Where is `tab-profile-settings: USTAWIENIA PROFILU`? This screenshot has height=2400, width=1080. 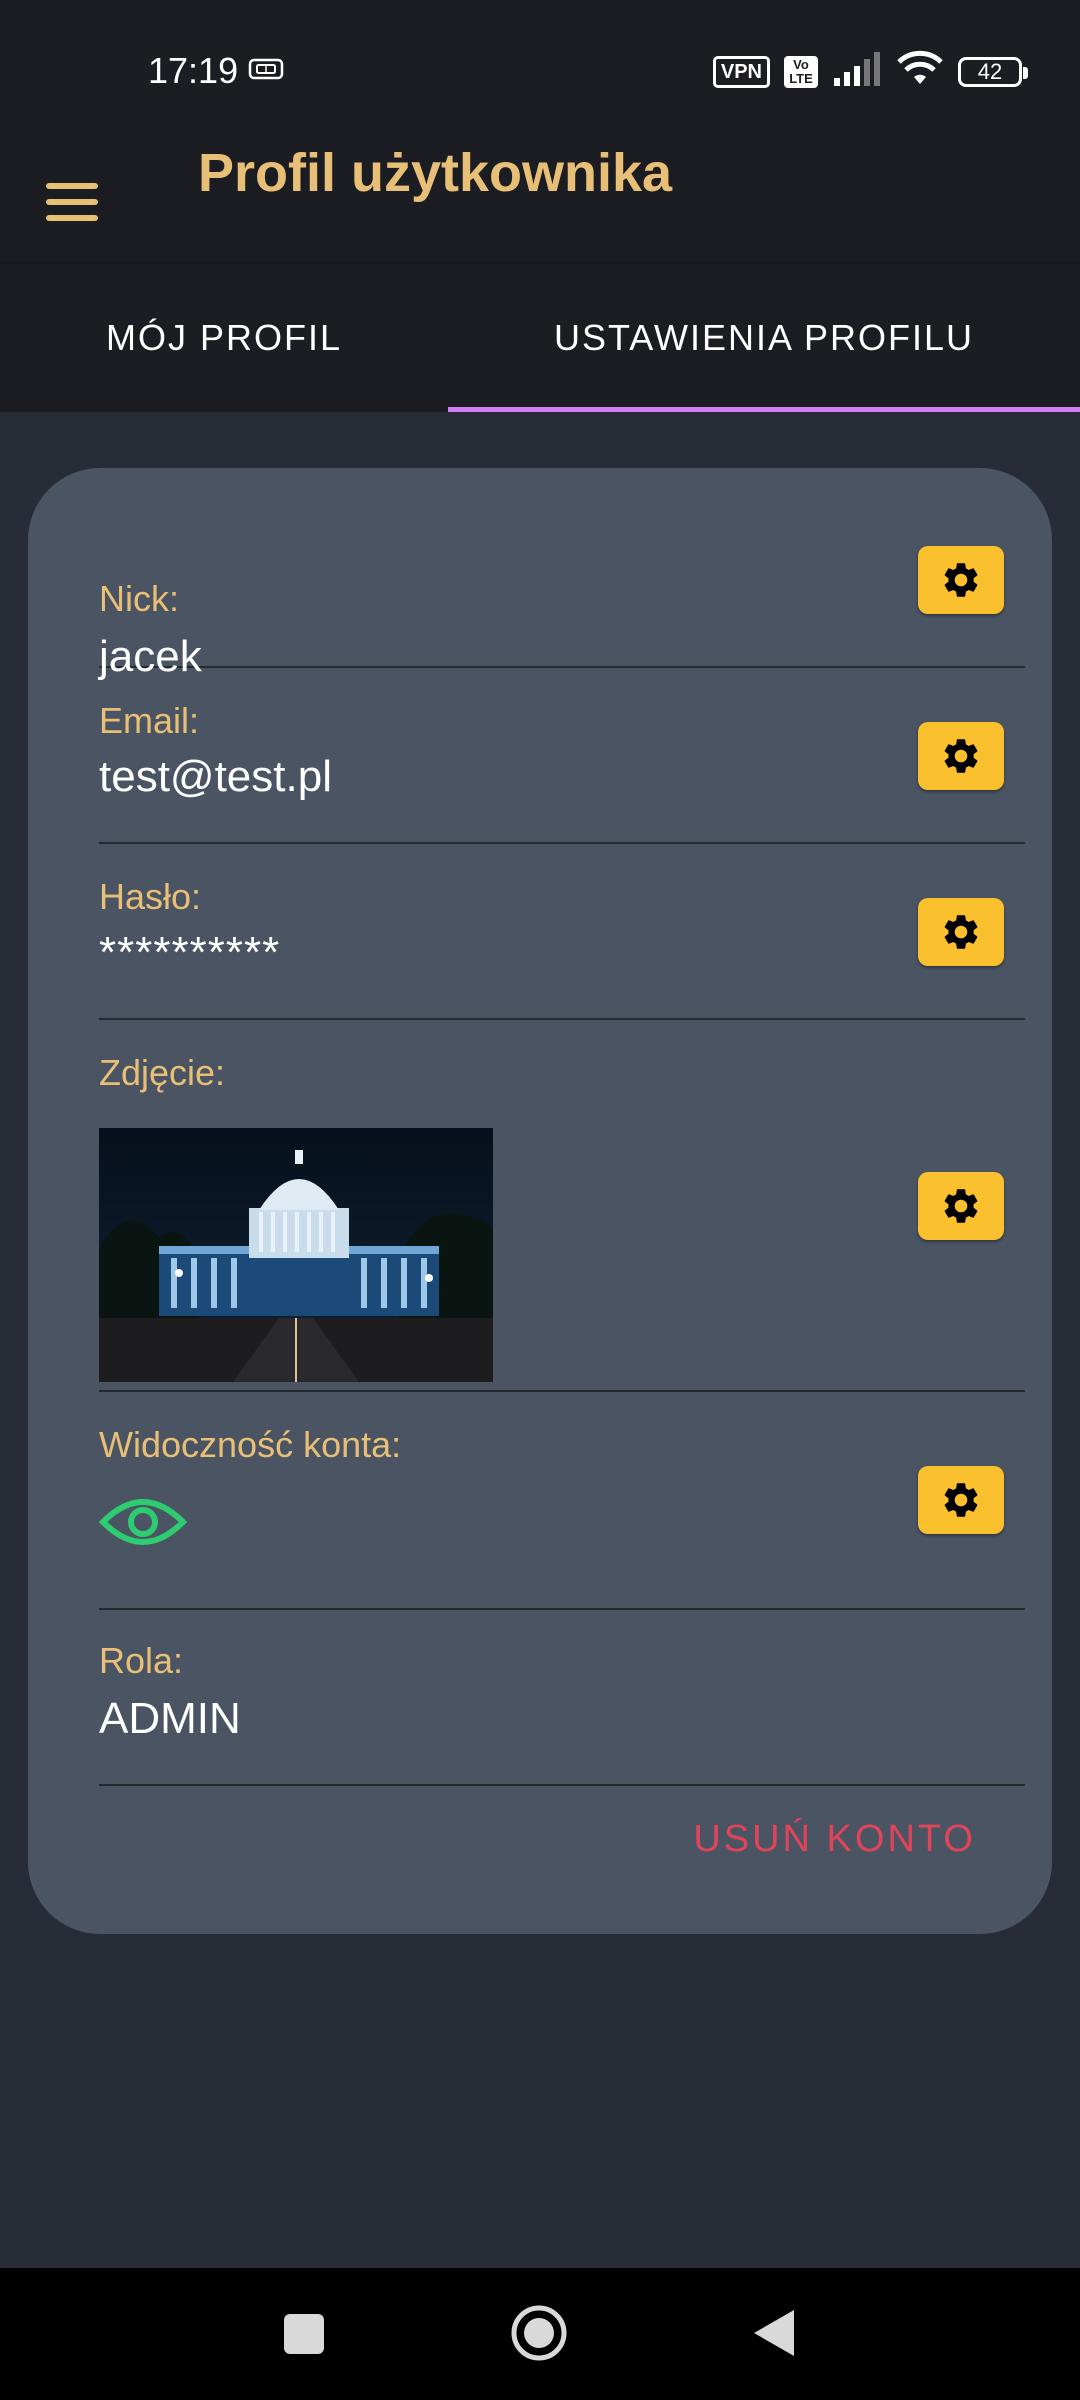 tab-profile-settings: USTAWIENIA PROFILU is located at coordinates (764, 338).